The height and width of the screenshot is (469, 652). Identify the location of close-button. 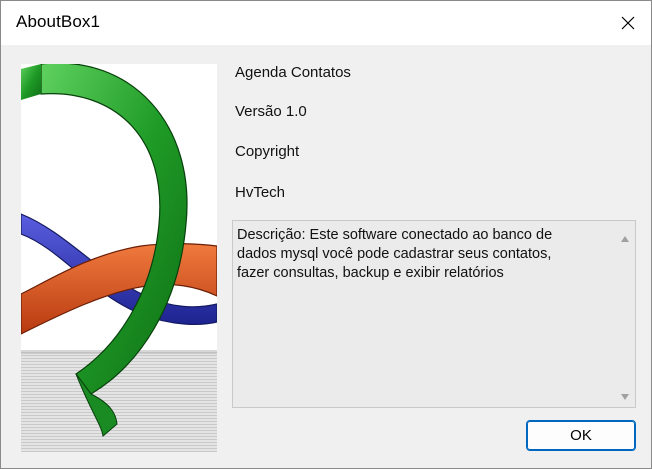
(628, 23).